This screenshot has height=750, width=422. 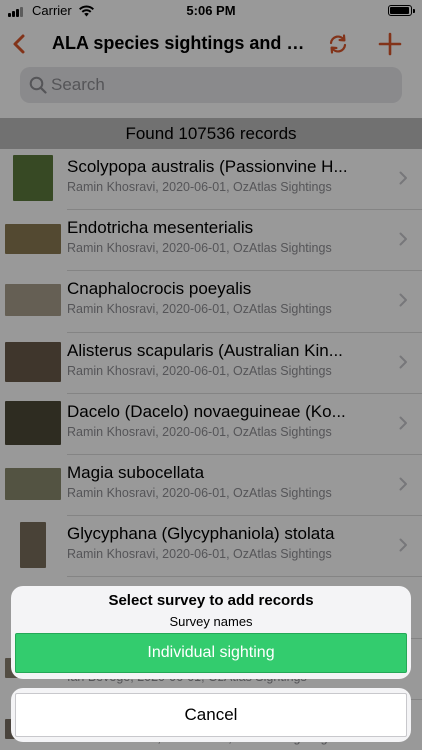 I want to click on action-sheet-message: Survey names, so click(x=211, y=621).